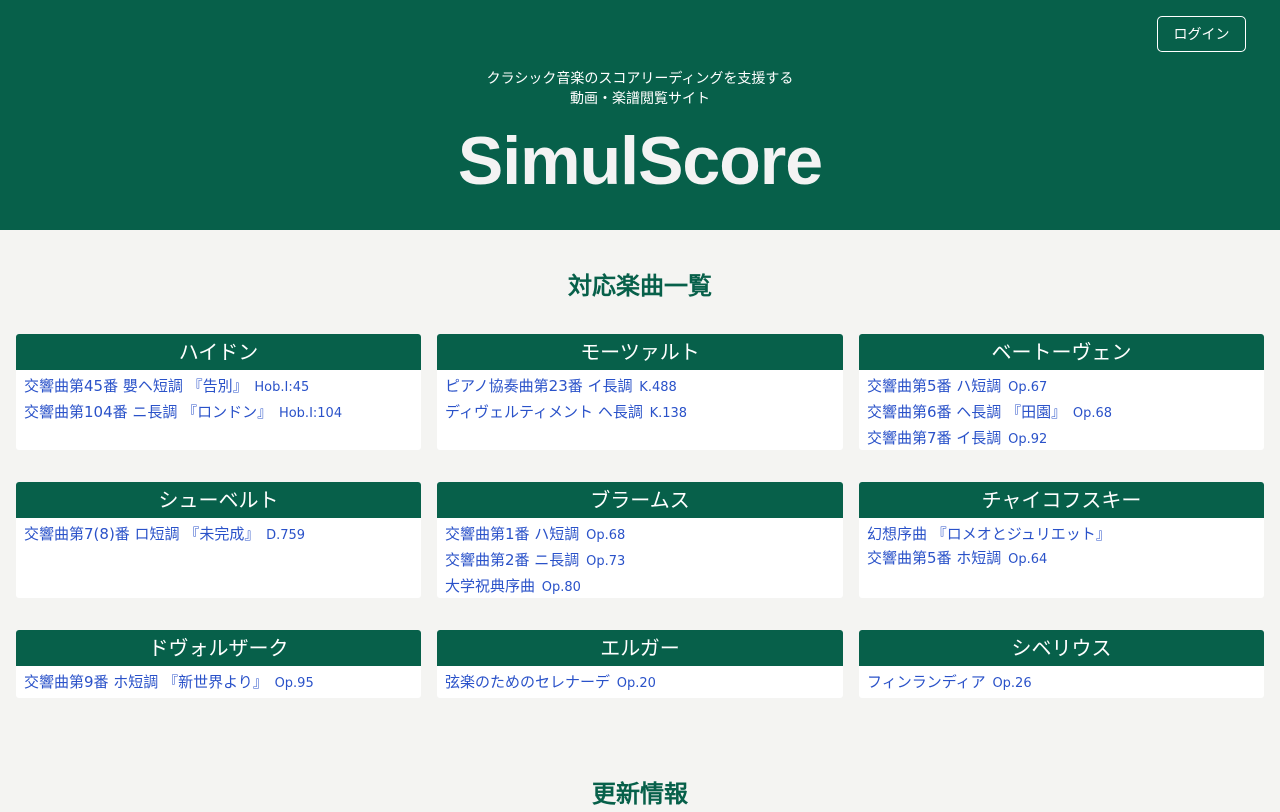 The width and height of the screenshot is (1280, 812). Describe the element at coordinates (512, 534) in the screenshot. I see `work-title: 交響曲第1番 ハ短調` at that location.